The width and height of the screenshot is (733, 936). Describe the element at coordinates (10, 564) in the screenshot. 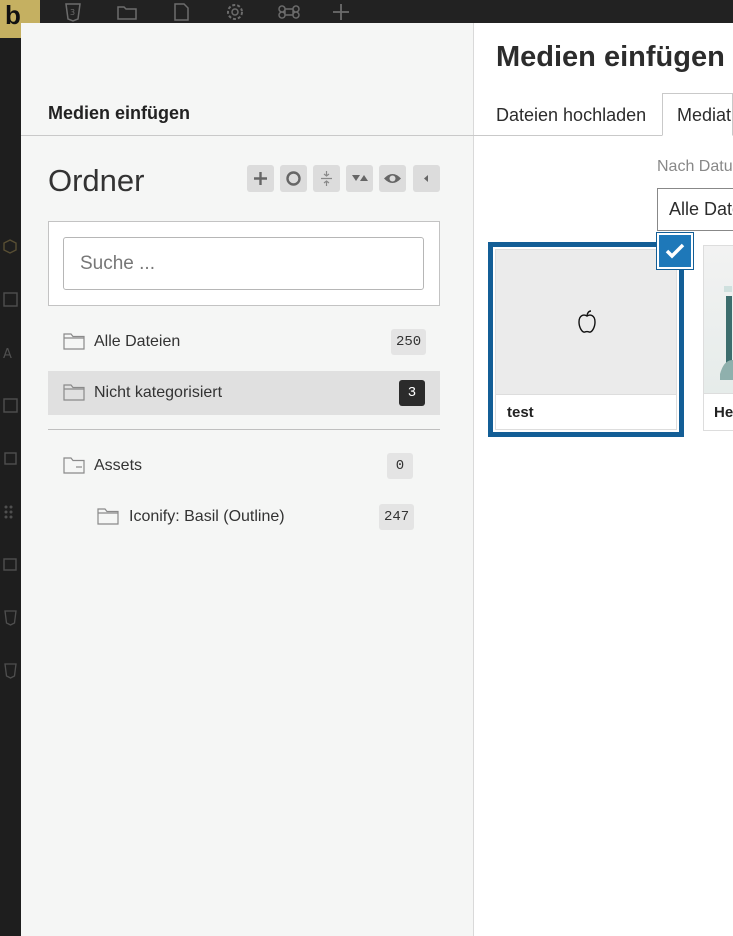

I see `box-icon` at that location.